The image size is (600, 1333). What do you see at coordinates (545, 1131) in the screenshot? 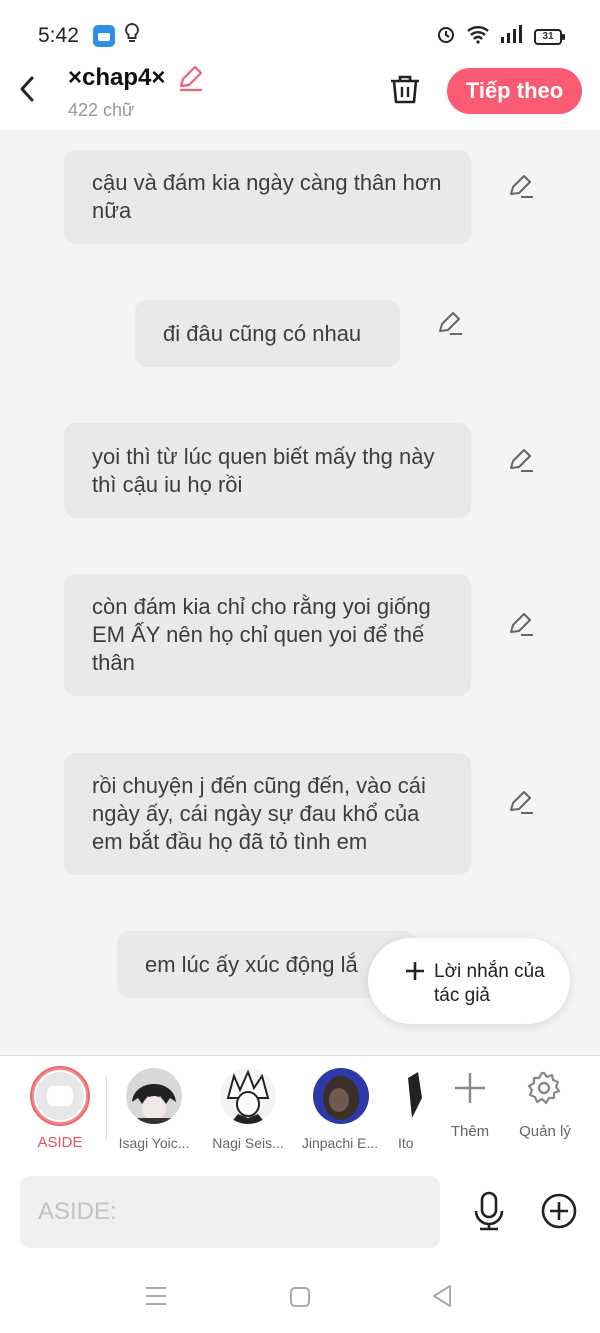
I see `manage-label: Quản lý` at bounding box center [545, 1131].